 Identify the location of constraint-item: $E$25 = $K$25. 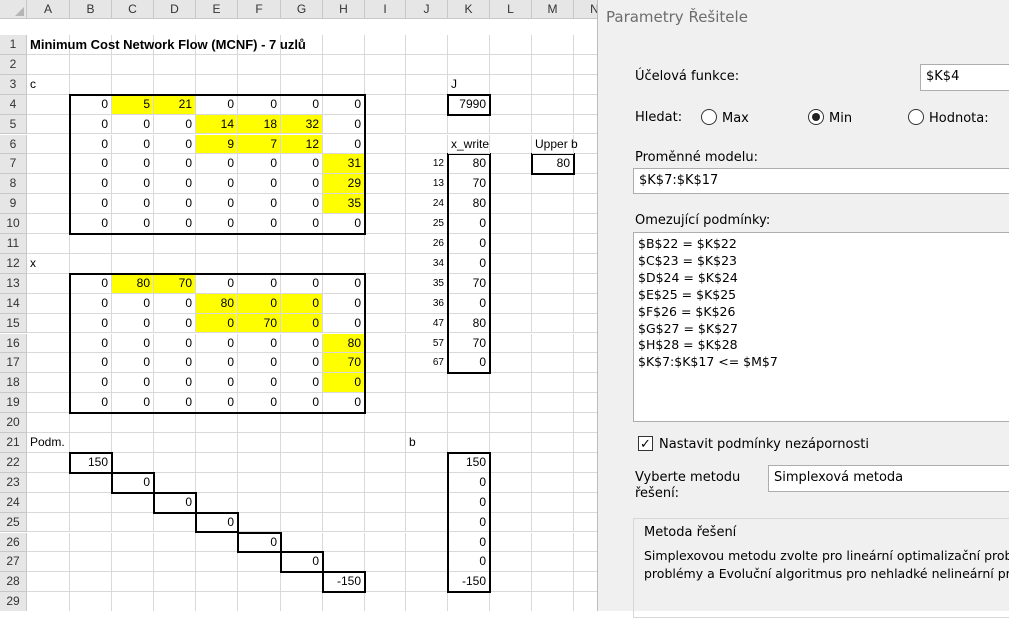
(823, 295).